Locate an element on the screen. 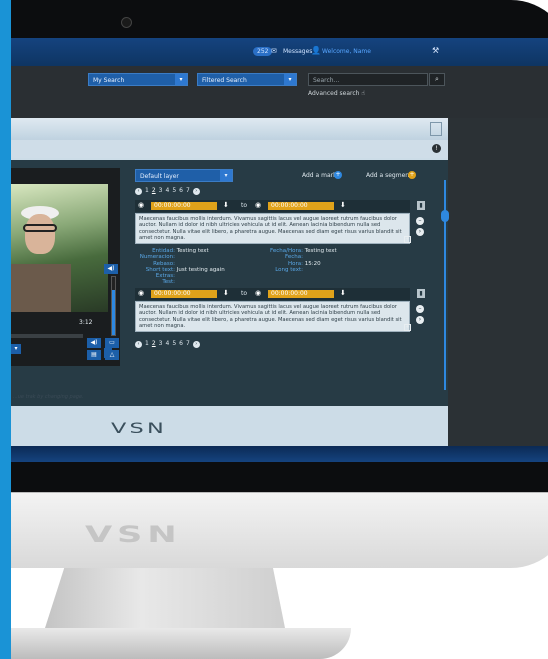  progress-bar is located at coordinates (47, 336).